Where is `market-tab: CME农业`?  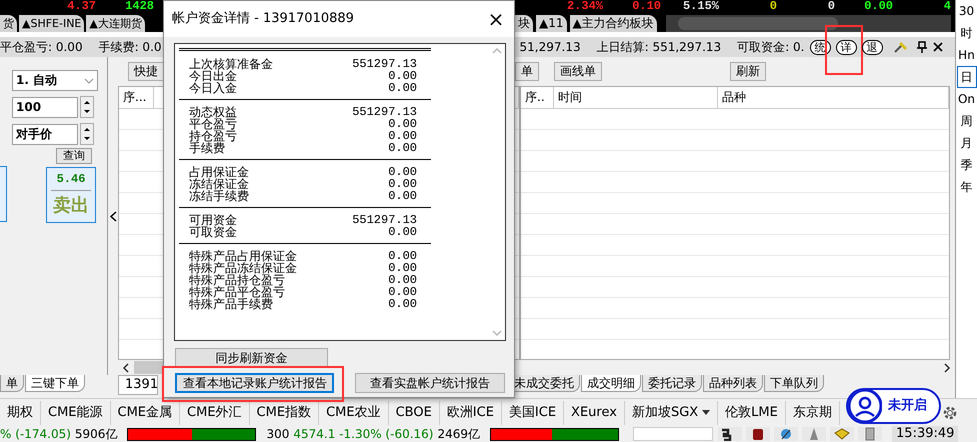
market-tab: CME农业 is located at coordinates (354, 412).